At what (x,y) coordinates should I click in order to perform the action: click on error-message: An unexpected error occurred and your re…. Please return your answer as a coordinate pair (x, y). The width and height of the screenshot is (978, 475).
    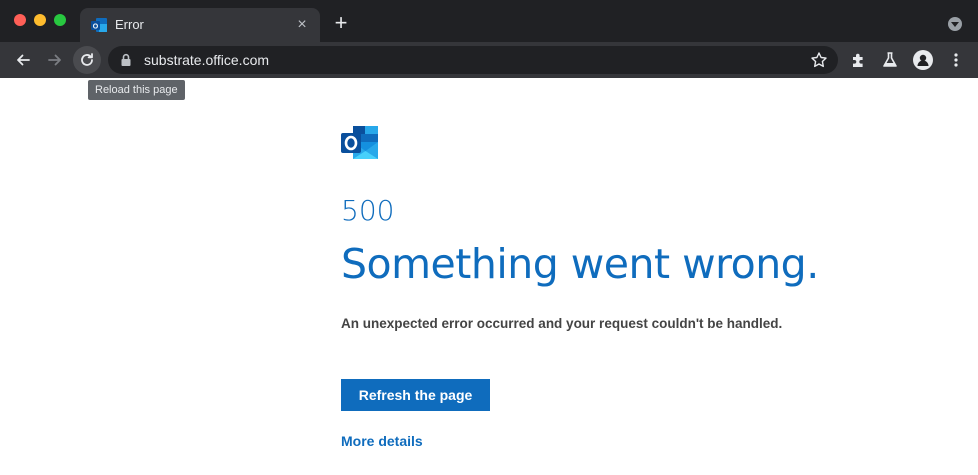
    Looking at the image, I should click on (562, 323).